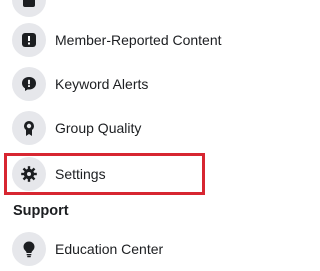 The height and width of the screenshot is (271, 320). What do you see at coordinates (29, 3) in the screenshot?
I see `document-icon` at bounding box center [29, 3].